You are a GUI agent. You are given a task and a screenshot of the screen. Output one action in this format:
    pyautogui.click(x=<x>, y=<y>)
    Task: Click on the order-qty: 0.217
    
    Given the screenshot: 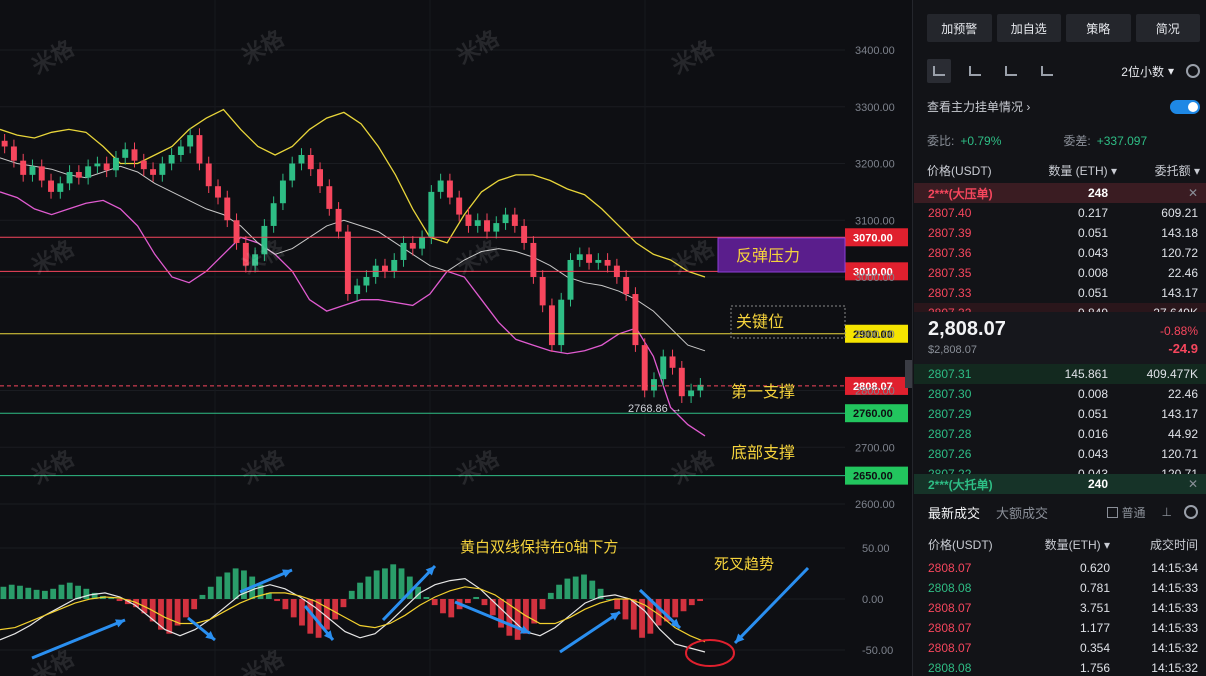 What is the action you would take?
    pyautogui.click(x=1092, y=213)
    